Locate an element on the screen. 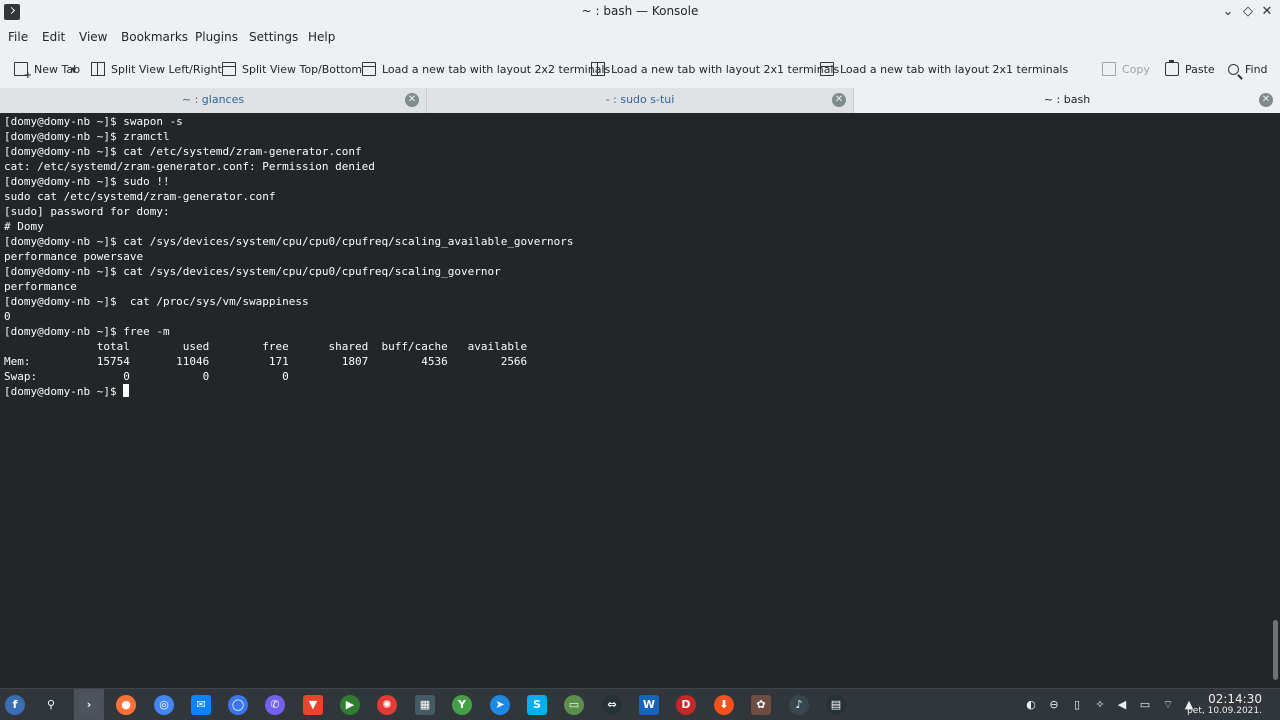  player-icon: ▶ is located at coordinates (350, 705).